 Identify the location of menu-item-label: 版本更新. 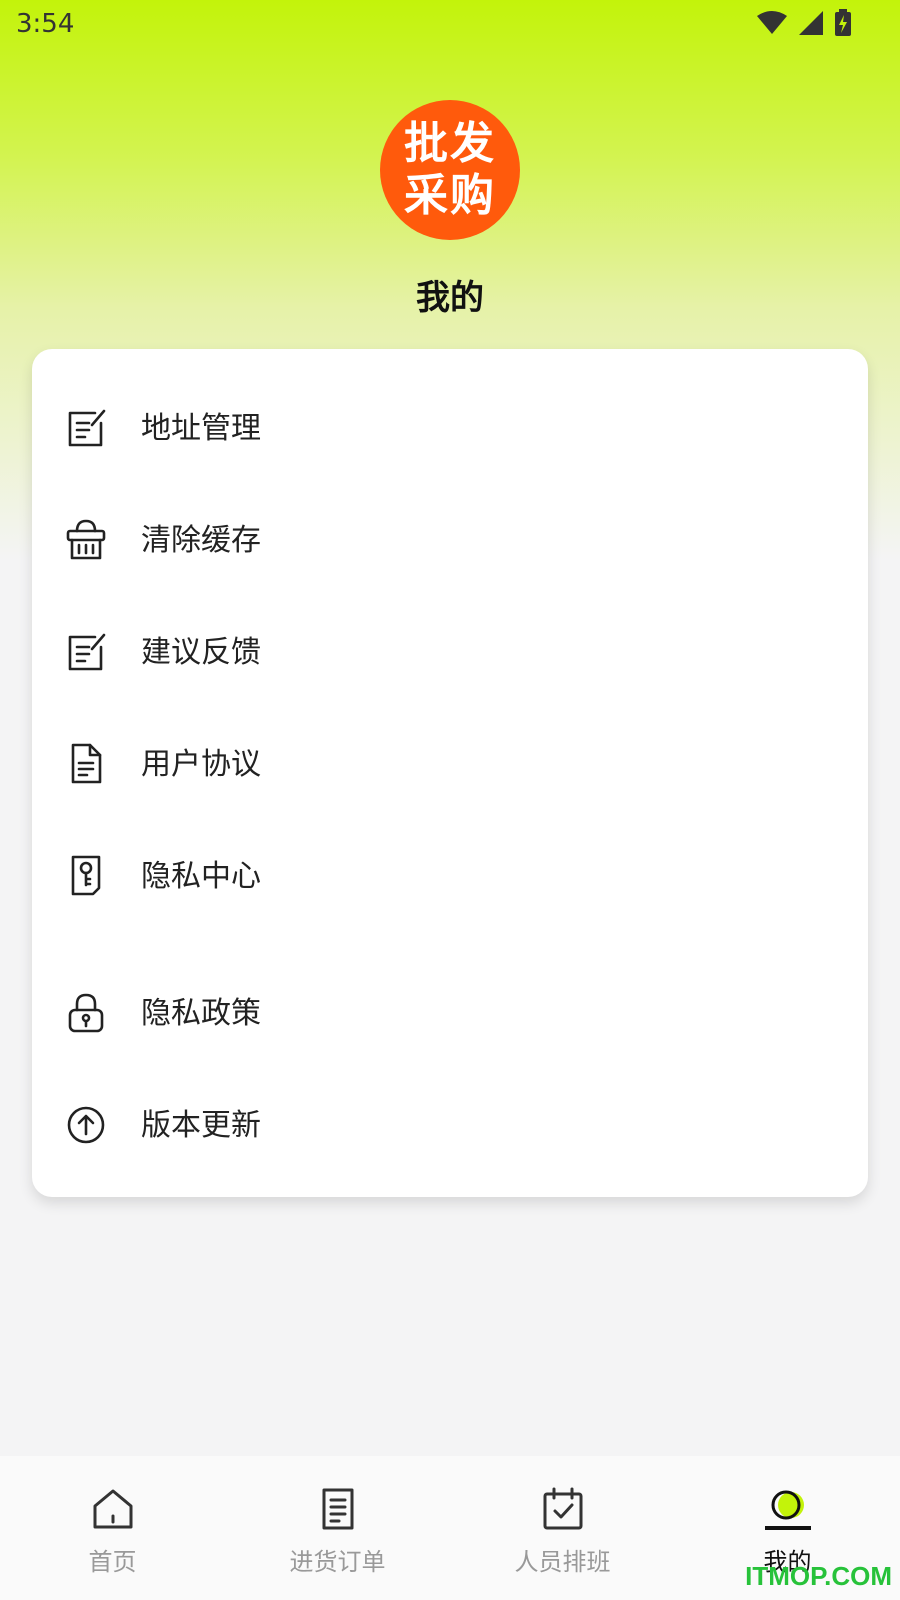
(201, 1125).